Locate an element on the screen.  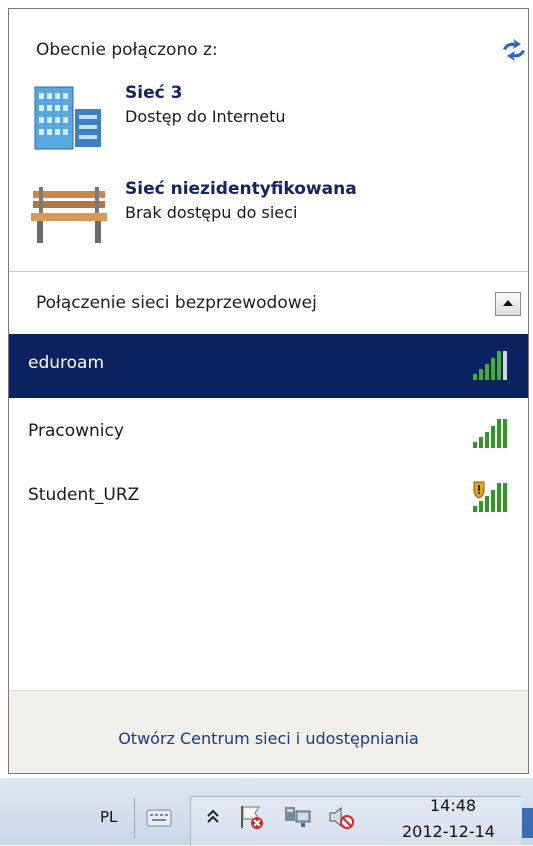
public-bench-network-icon is located at coordinates (69, 215).